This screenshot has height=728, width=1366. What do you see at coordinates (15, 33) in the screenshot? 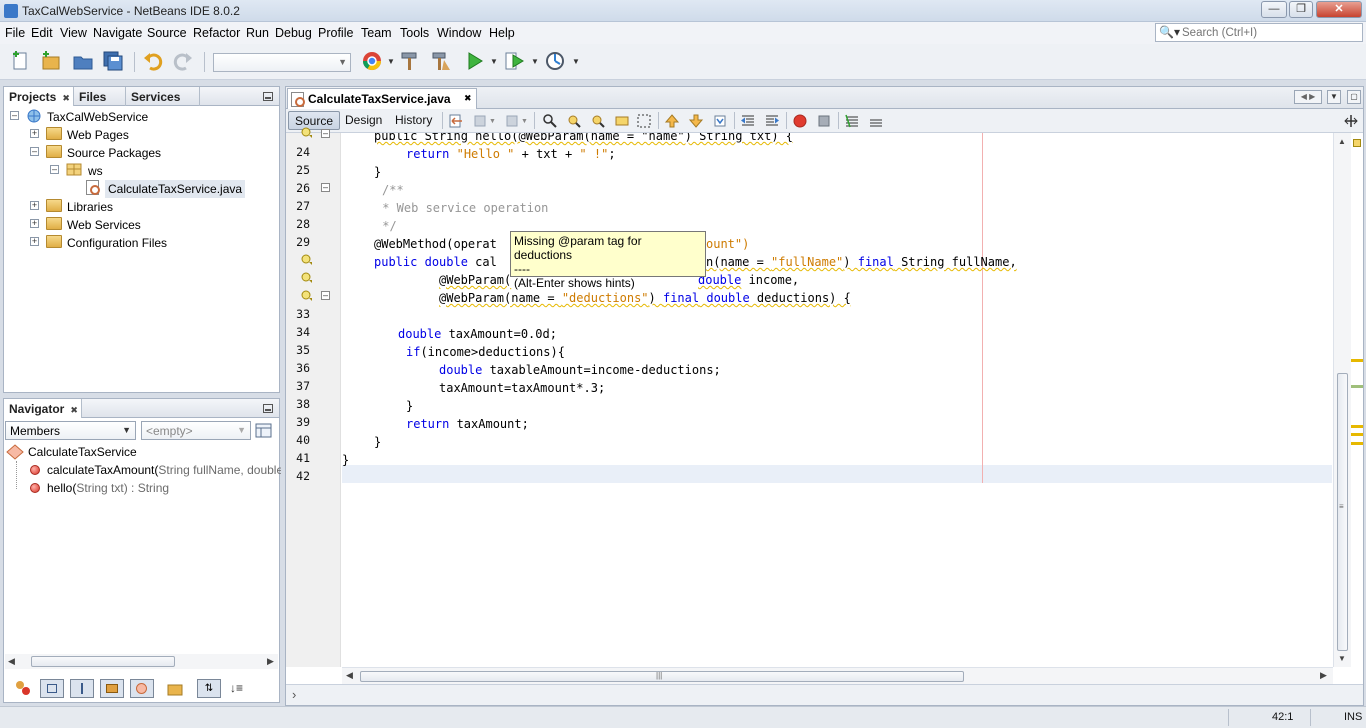
I see `menu-file: File` at bounding box center [15, 33].